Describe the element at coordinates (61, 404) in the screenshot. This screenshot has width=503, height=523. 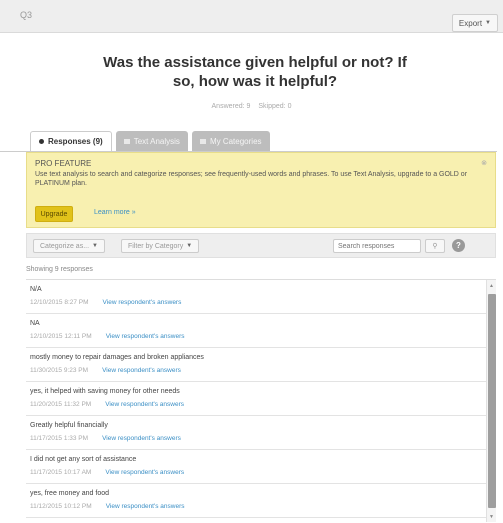
I see `response-date: 11/20/2015 11:32 PM` at that location.